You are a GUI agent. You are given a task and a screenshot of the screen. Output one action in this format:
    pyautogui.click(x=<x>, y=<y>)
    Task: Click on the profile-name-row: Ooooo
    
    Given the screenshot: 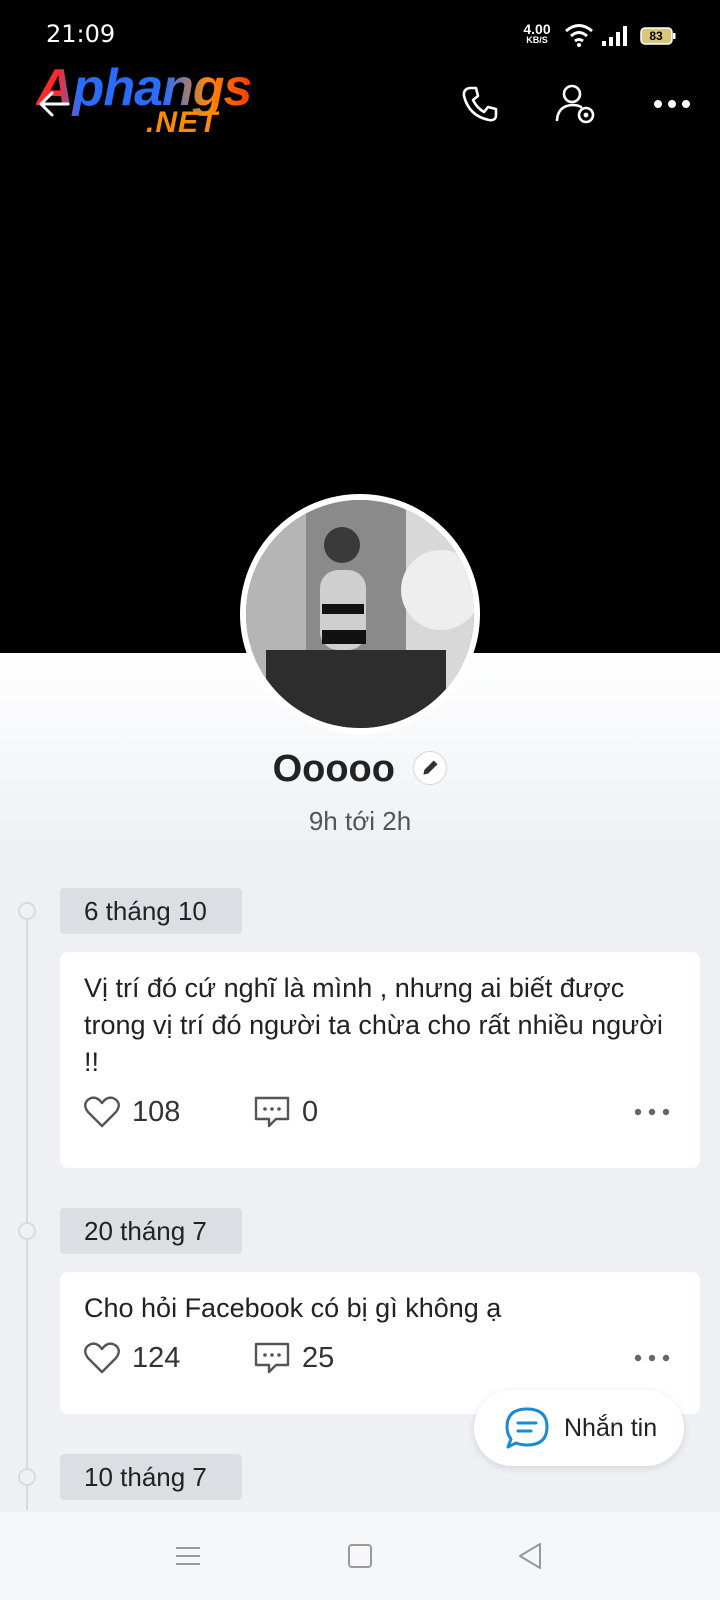 What is the action you would take?
    pyautogui.click(x=360, y=773)
    